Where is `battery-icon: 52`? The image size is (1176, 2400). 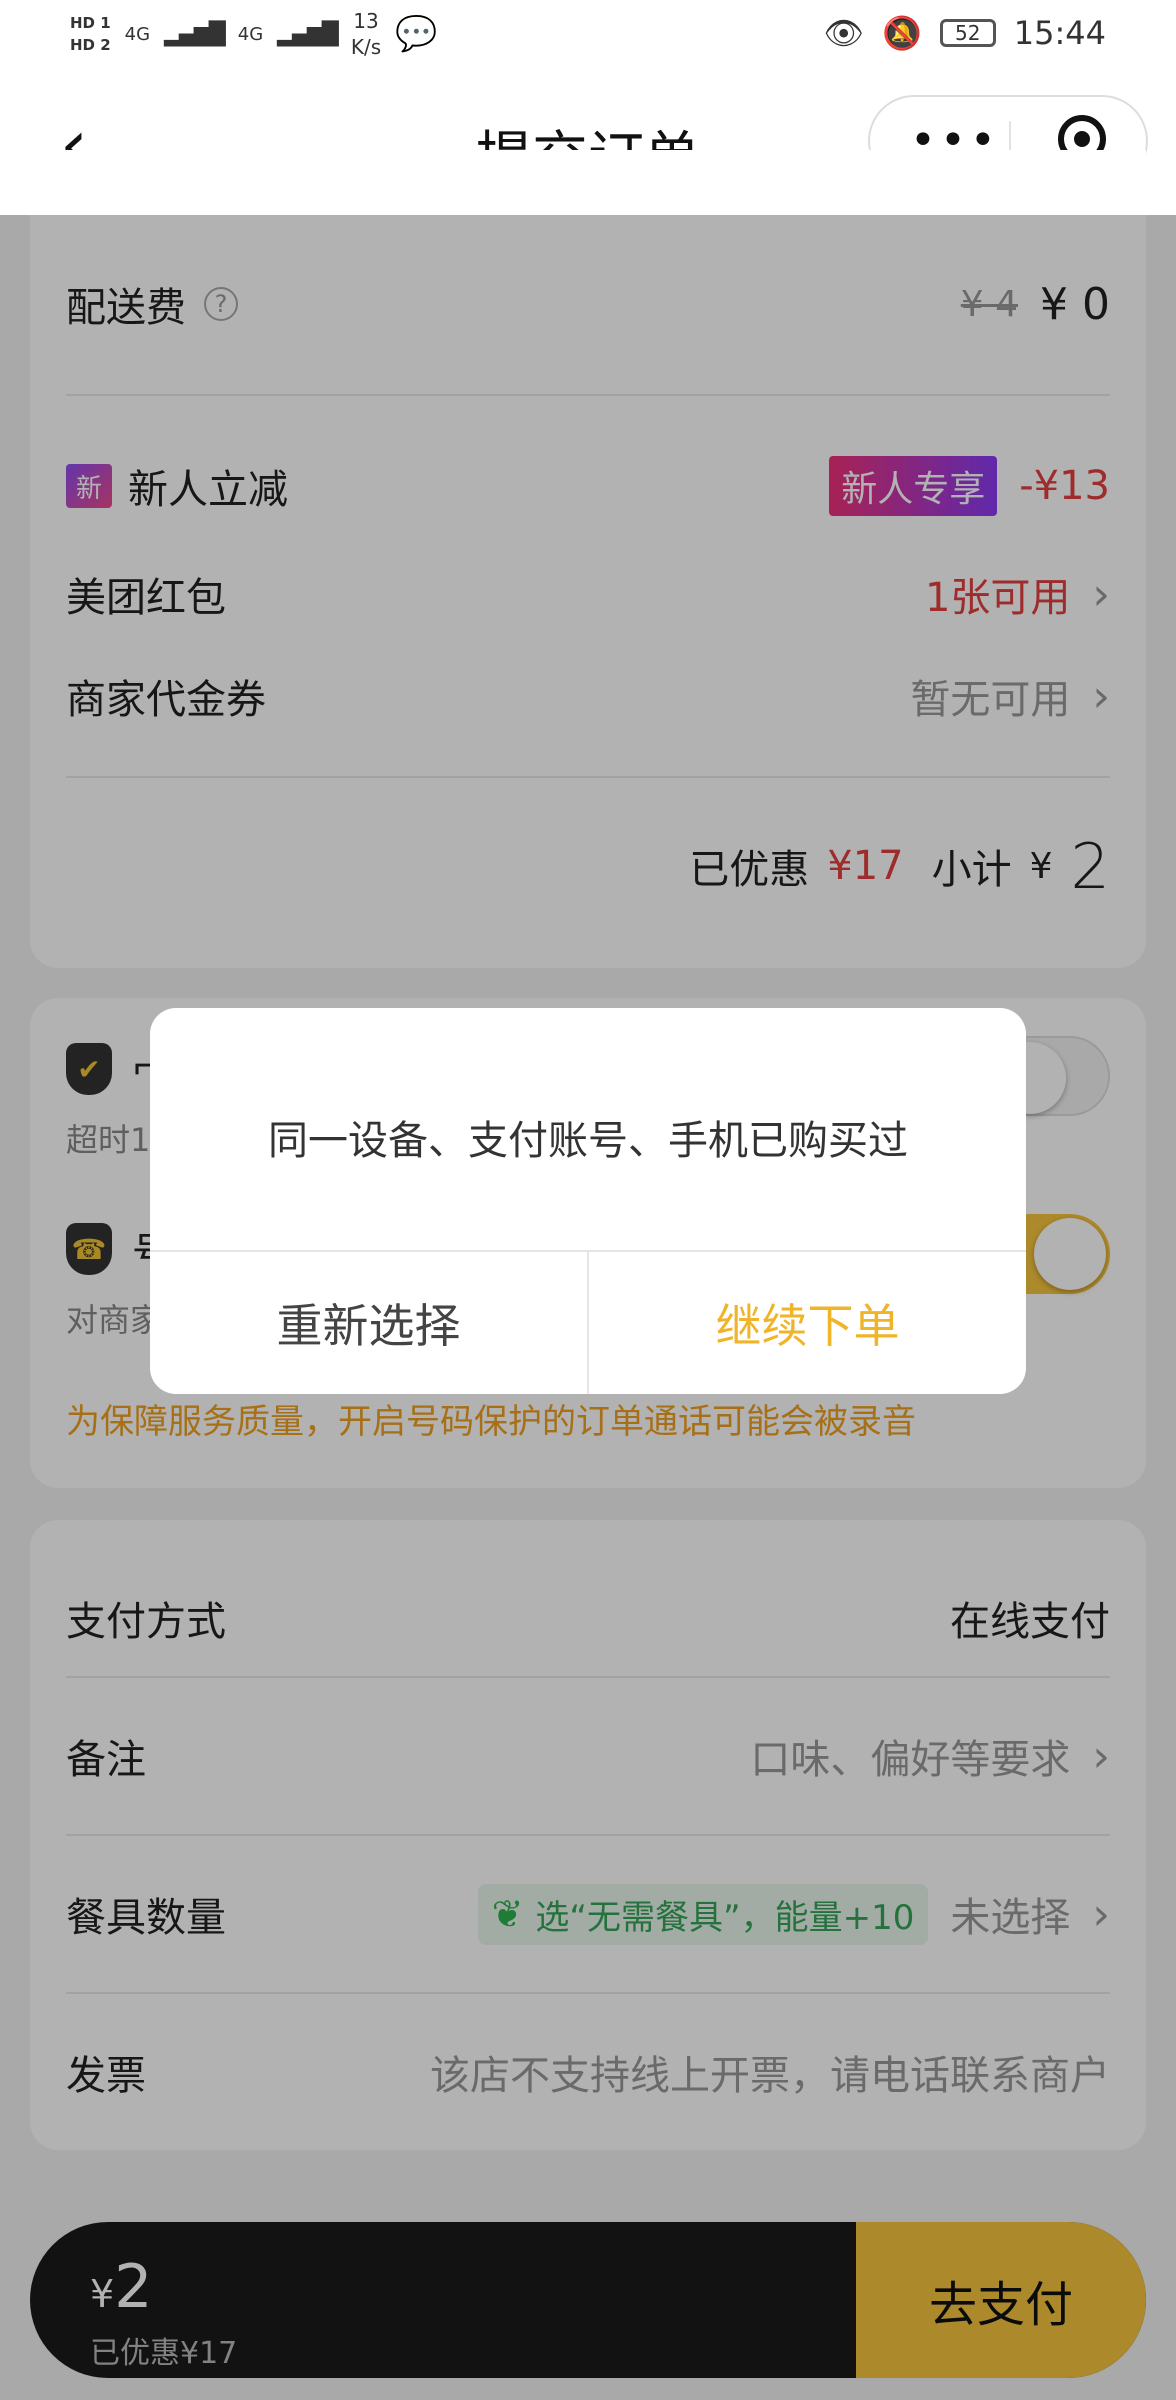
battery-icon: 52 is located at coordinates (967, 33).